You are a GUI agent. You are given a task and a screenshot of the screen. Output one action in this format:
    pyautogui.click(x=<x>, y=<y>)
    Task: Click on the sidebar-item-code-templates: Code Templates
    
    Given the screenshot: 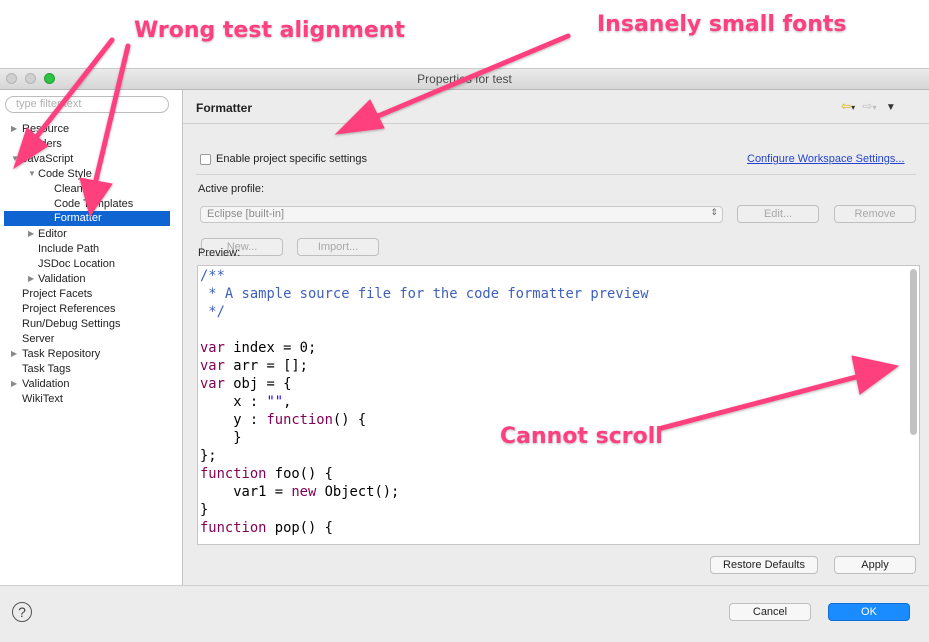 What is the action you would take?
    pyautogui.click(x=93, y=204)
    